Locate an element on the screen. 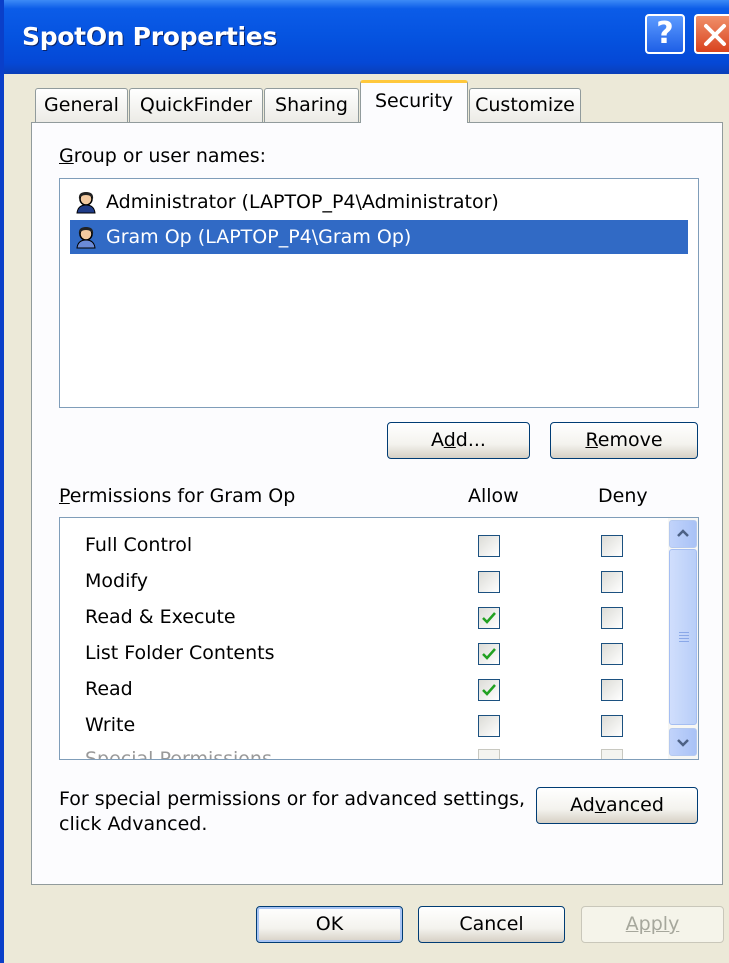  list-item-gram-op: Gram Op (LAPTOP_P4\Gram Op) is located at coordinates (379, 237).